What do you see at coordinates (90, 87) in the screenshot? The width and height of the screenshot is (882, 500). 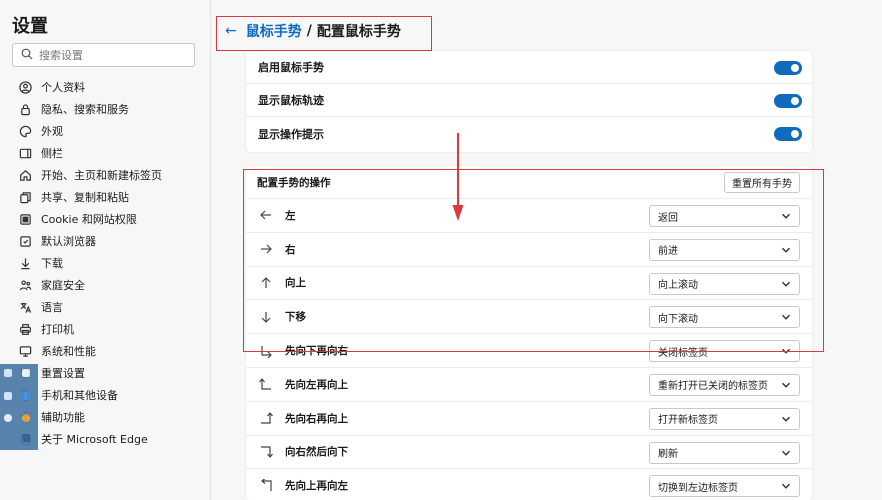 I see `sidebar-item-profile: 个人资料` at bounding box center [90, 87].